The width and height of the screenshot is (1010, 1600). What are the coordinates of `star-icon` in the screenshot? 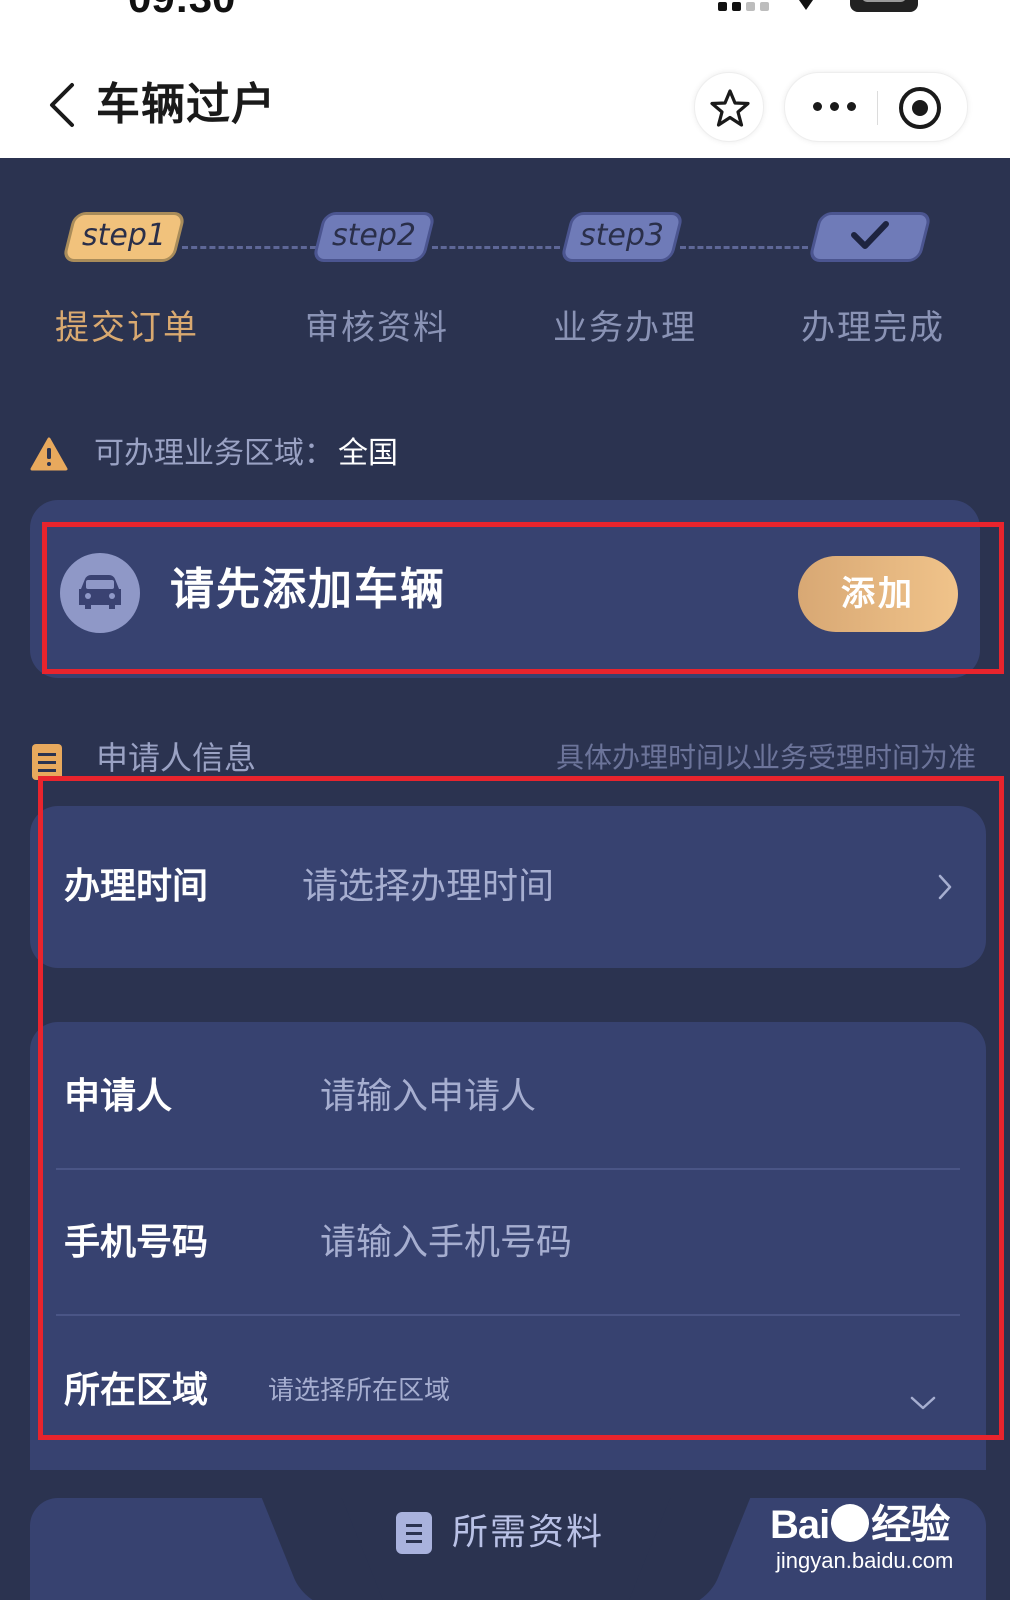 It's located at (730, 108).